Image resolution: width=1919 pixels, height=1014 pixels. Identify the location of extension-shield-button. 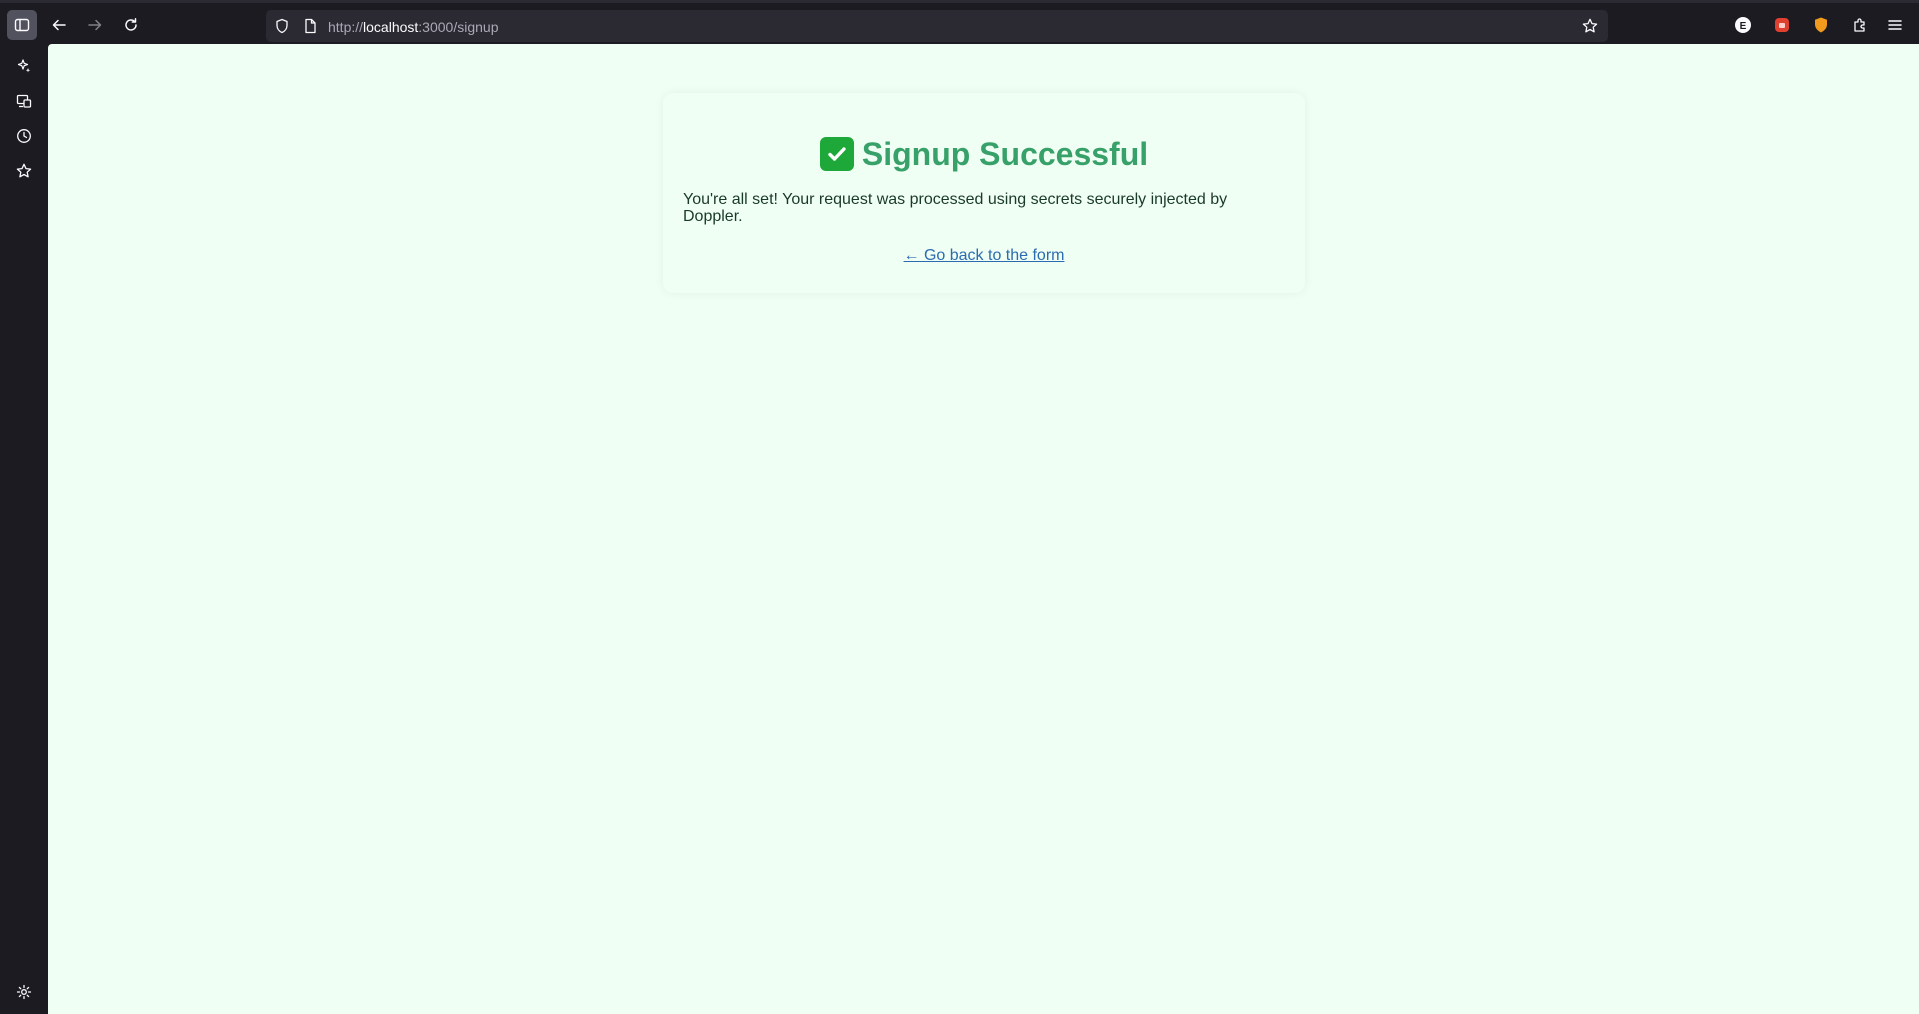
(1821, 25).